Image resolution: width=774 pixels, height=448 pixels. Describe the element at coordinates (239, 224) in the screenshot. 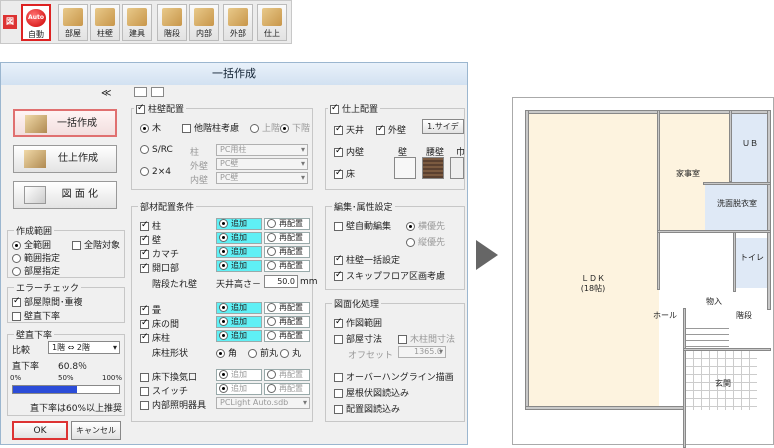

I see `pillar-add-radio: 追加` at that location.